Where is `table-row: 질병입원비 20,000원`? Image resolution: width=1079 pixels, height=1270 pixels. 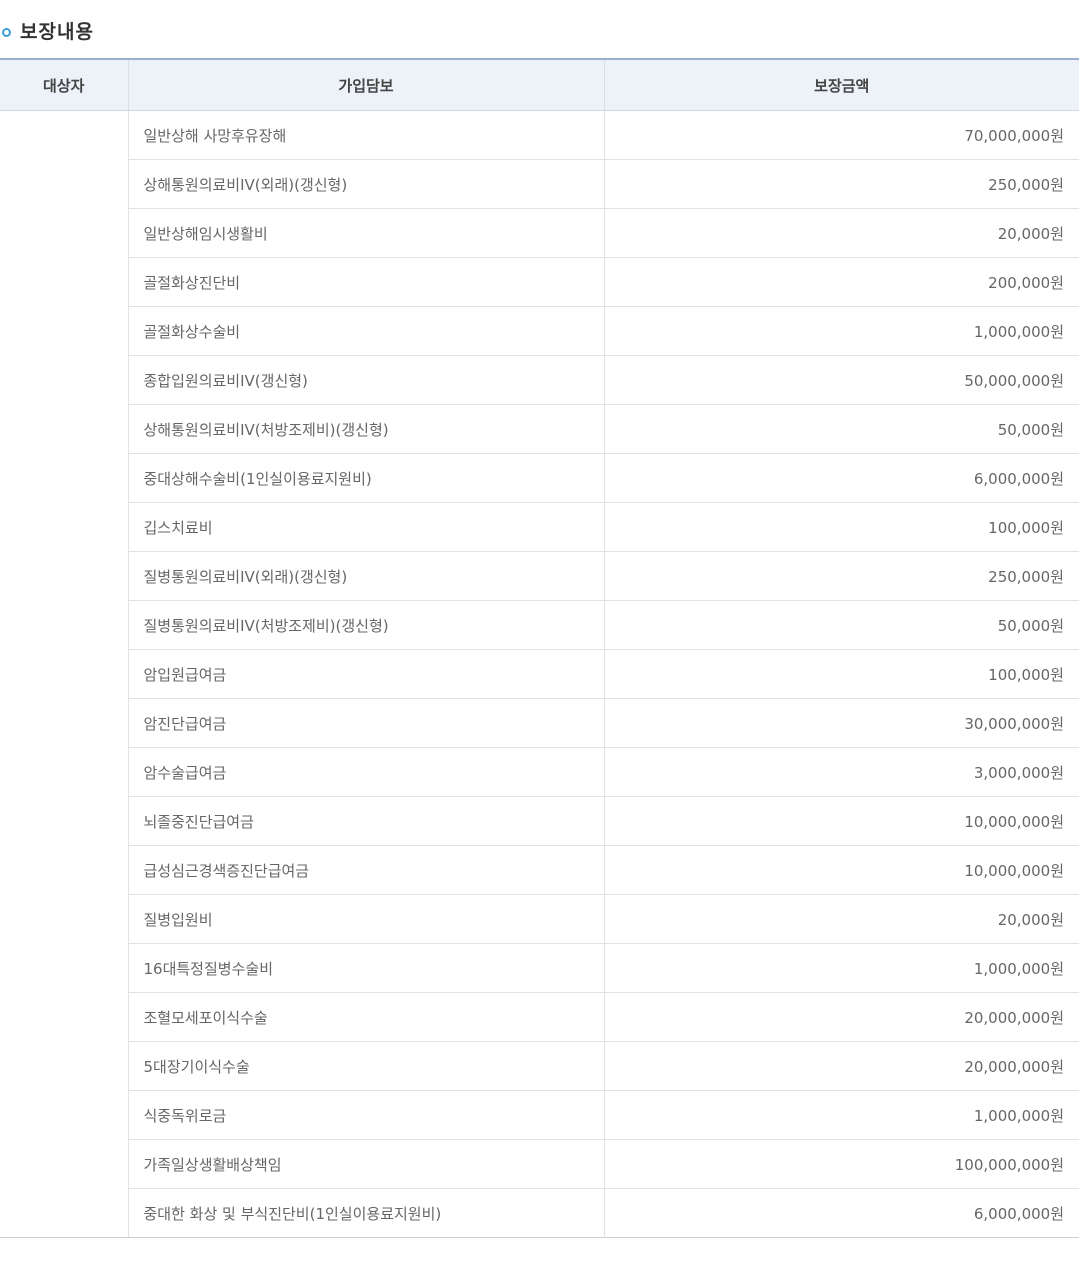
table-row: 질병입원비 20,000원 is located at coordinates (539, 919).